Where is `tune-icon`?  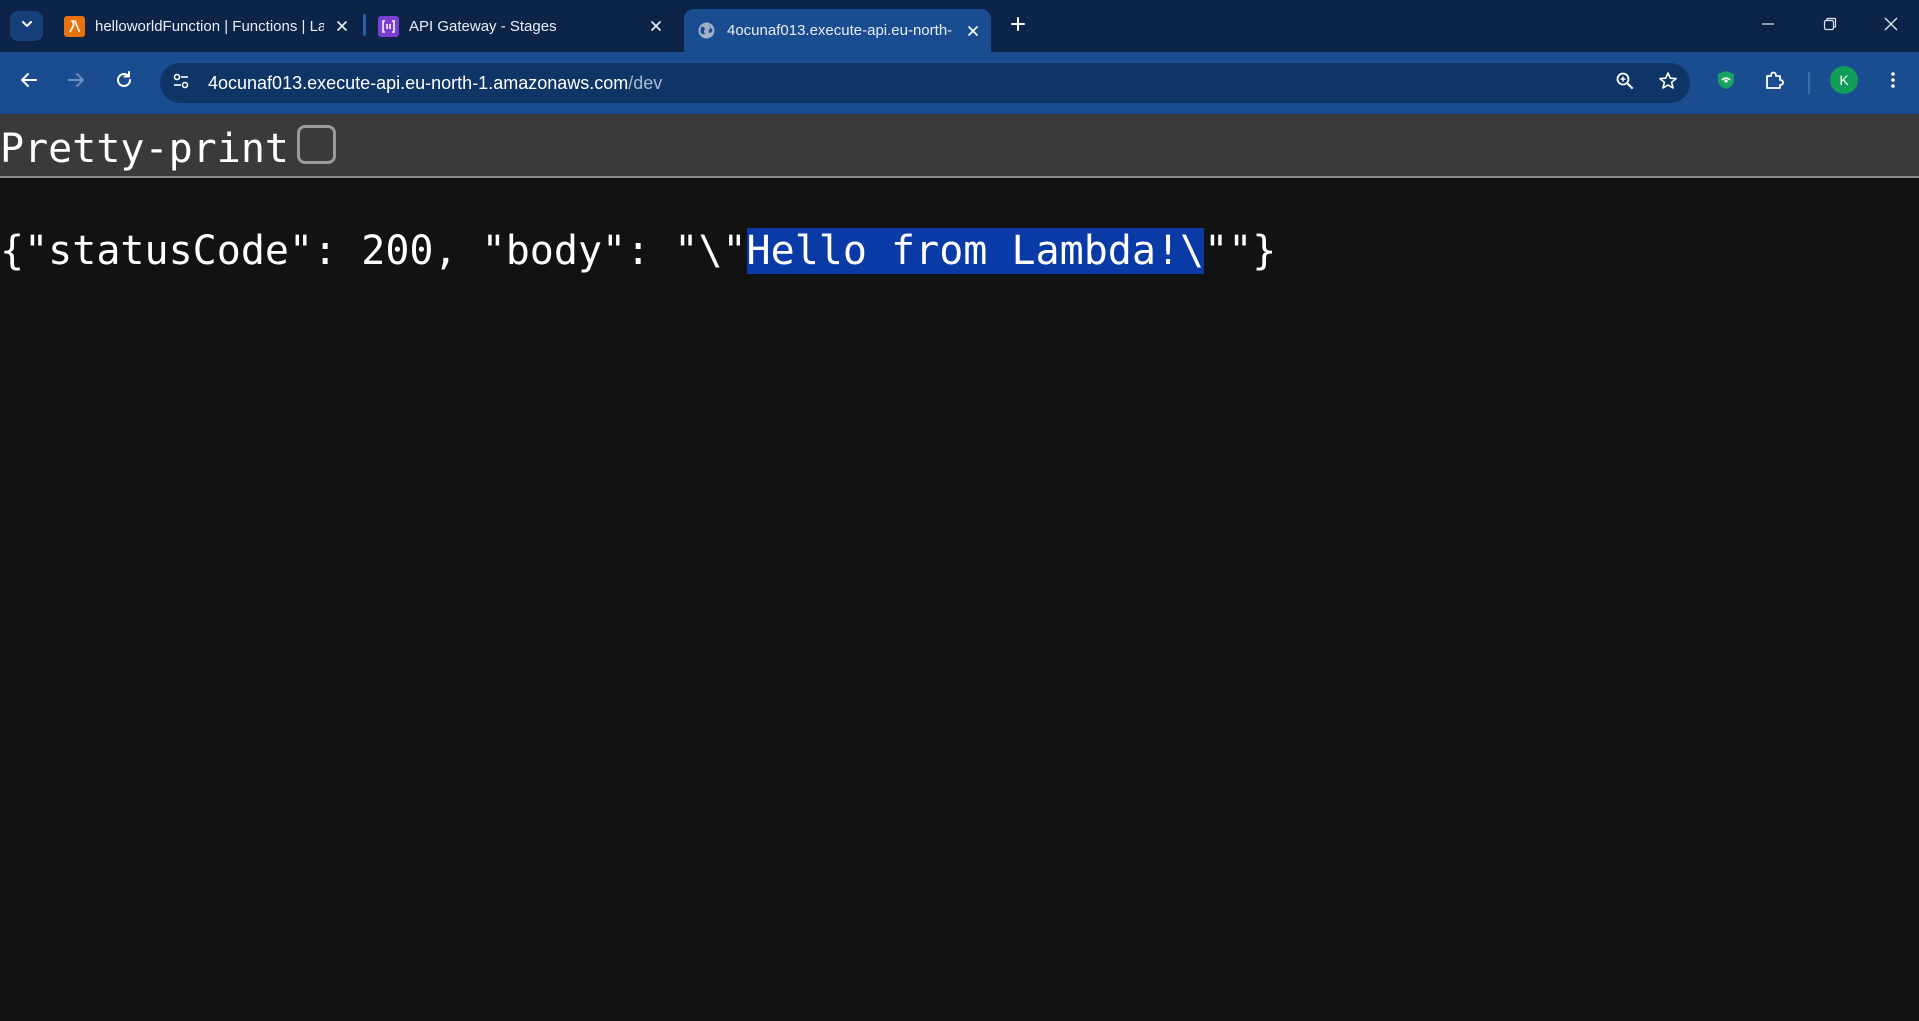
tune-icon is located at coordinates (181, 83).